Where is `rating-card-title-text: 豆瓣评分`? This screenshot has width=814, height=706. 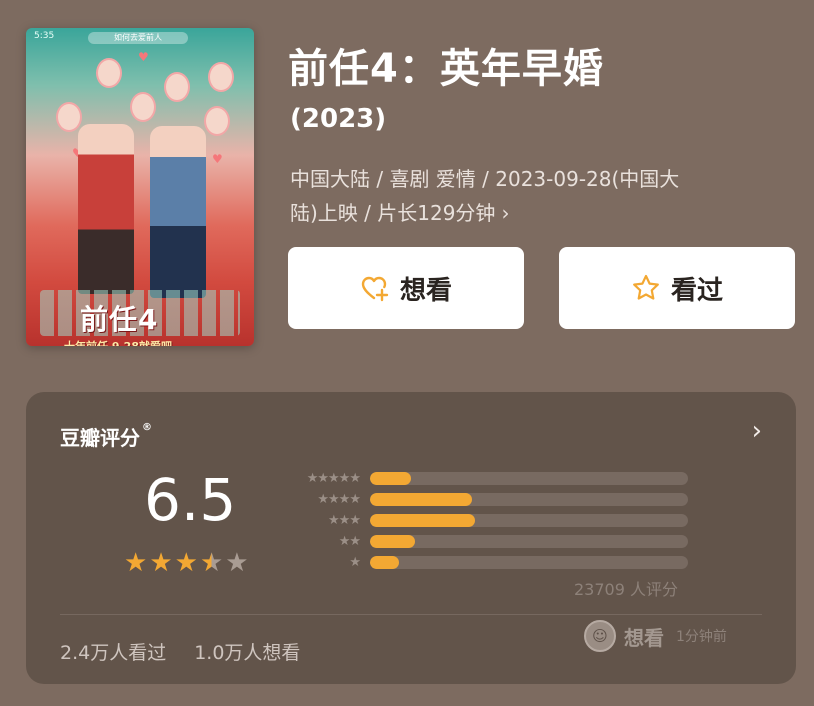 rating-card-title-text: 豆瓣评分 is located at coordinates (100, 438).